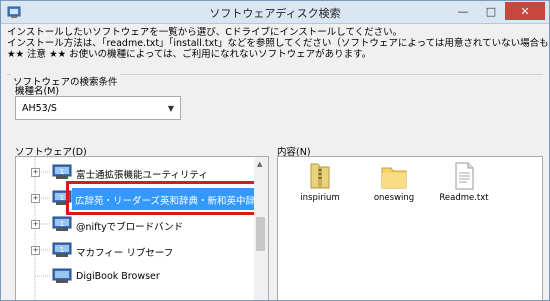  What do you see at coordinates (164, 198) in the screenshot?
I see `selection-highlight-box` at bounding box center [164, 198].